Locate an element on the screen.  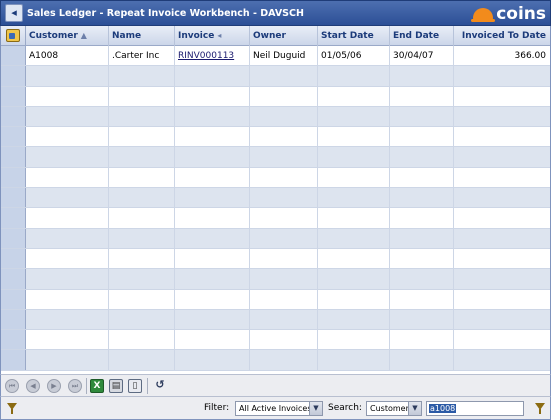
grid-corner is located at coordinates (13, 36).